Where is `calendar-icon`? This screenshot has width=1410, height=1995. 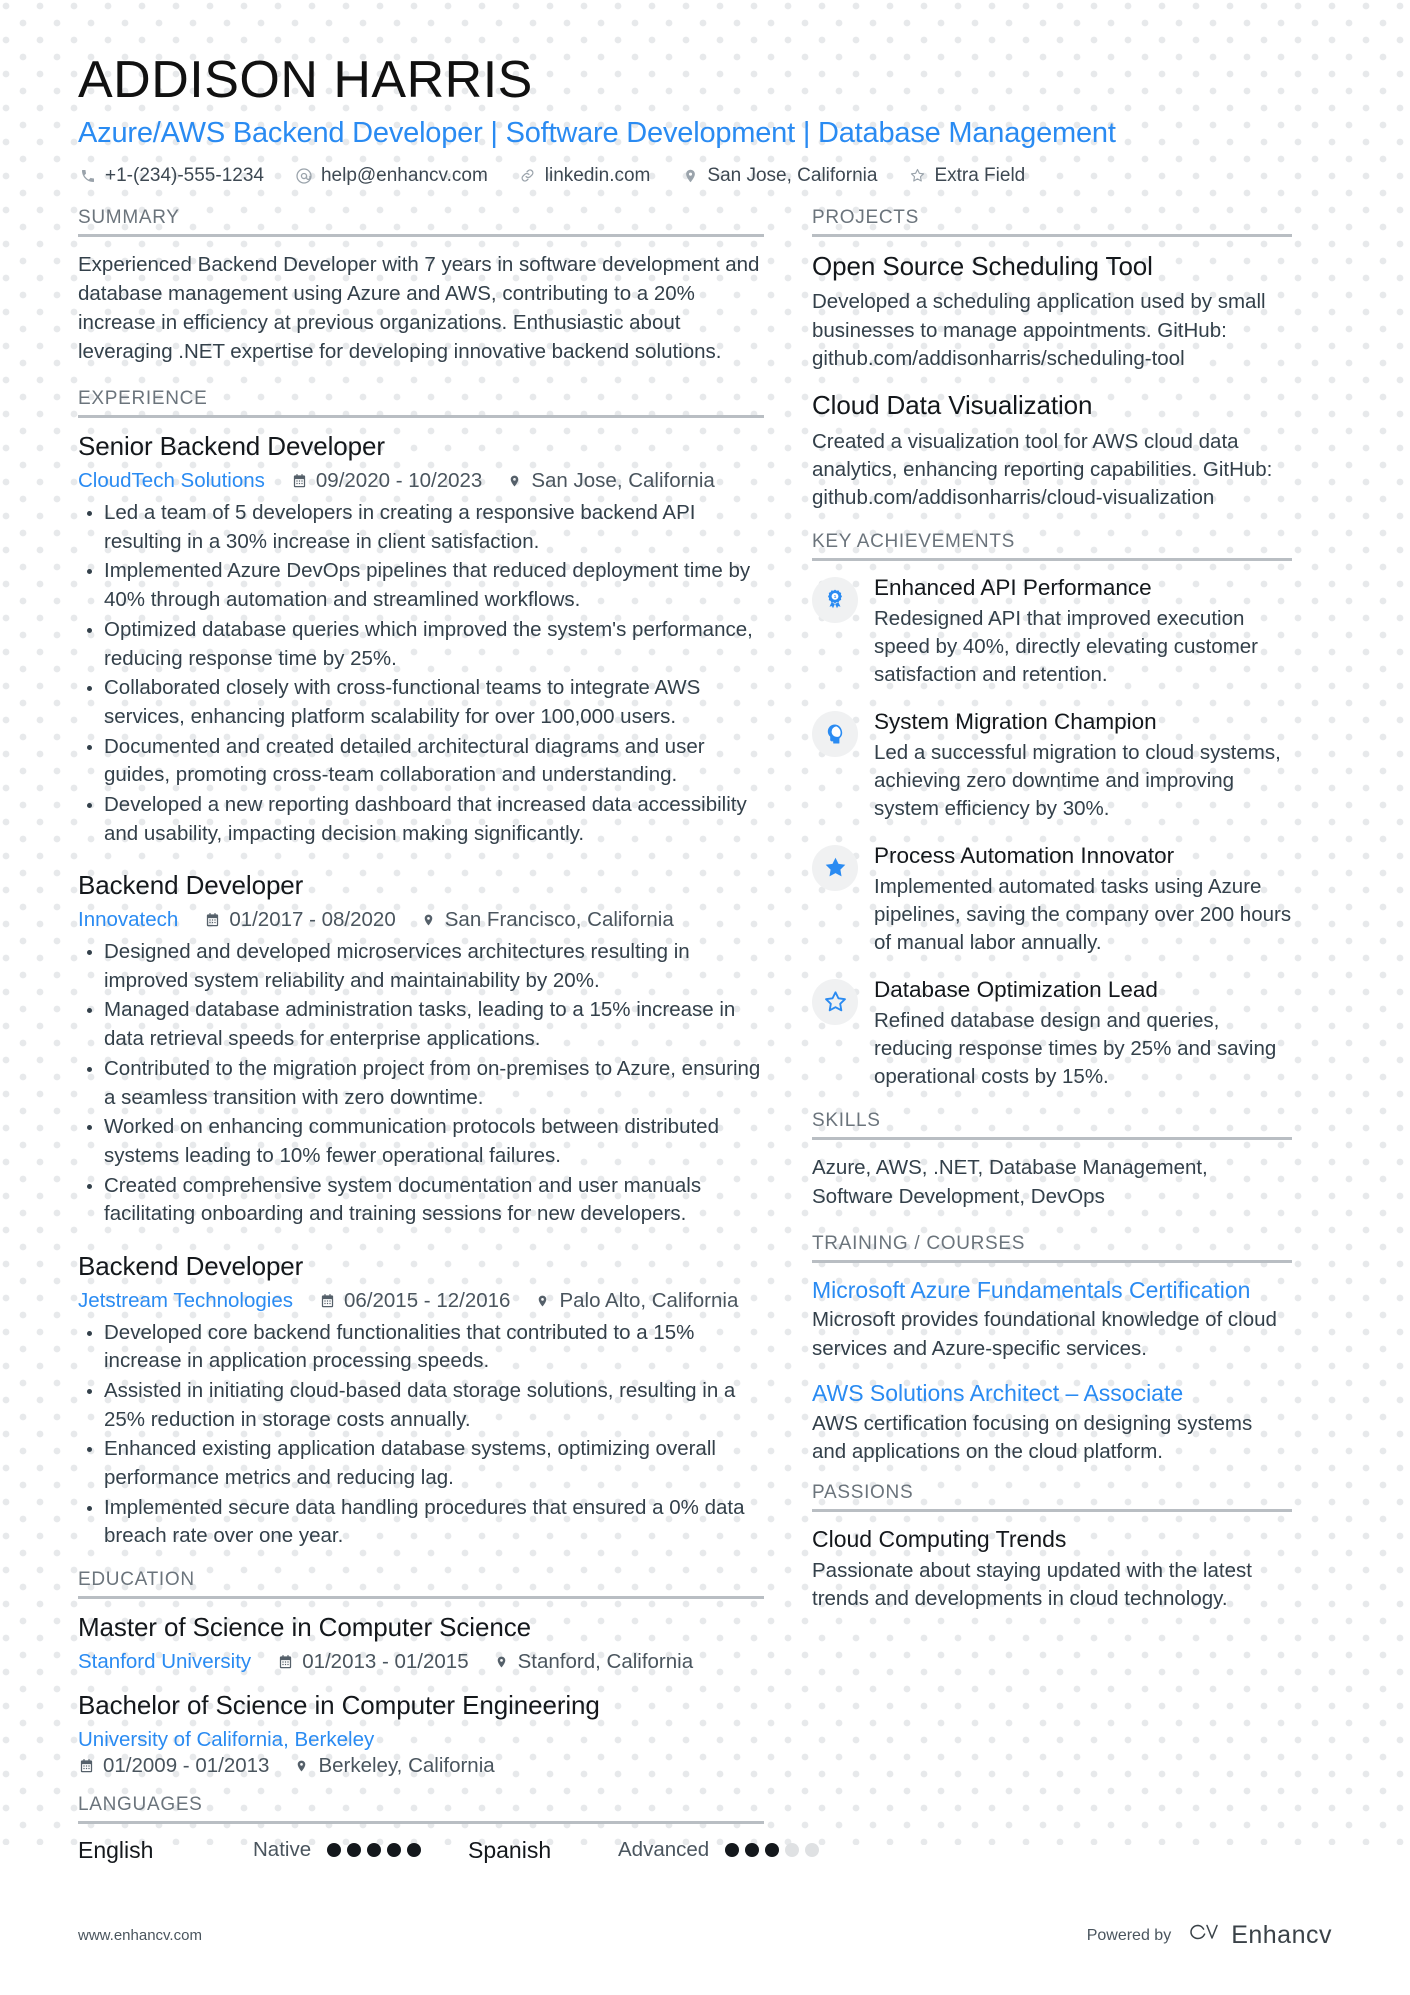 calendar-icon is located at coordinates (299, 481).